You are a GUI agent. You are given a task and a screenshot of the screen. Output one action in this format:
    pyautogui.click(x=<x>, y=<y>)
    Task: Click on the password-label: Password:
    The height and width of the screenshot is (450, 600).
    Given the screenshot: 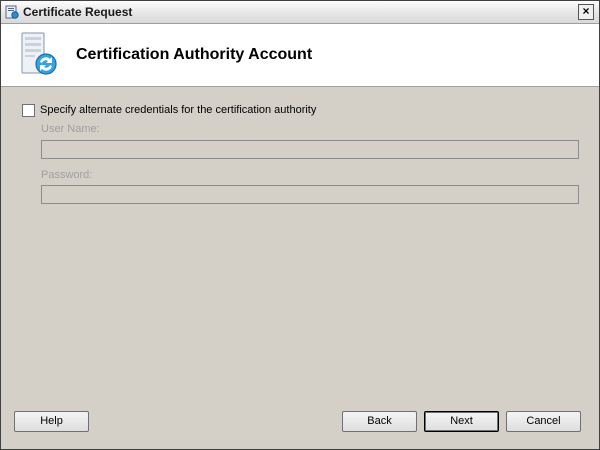 What is the action you would take?
    pyautogui.click(x=67, y=175)
    